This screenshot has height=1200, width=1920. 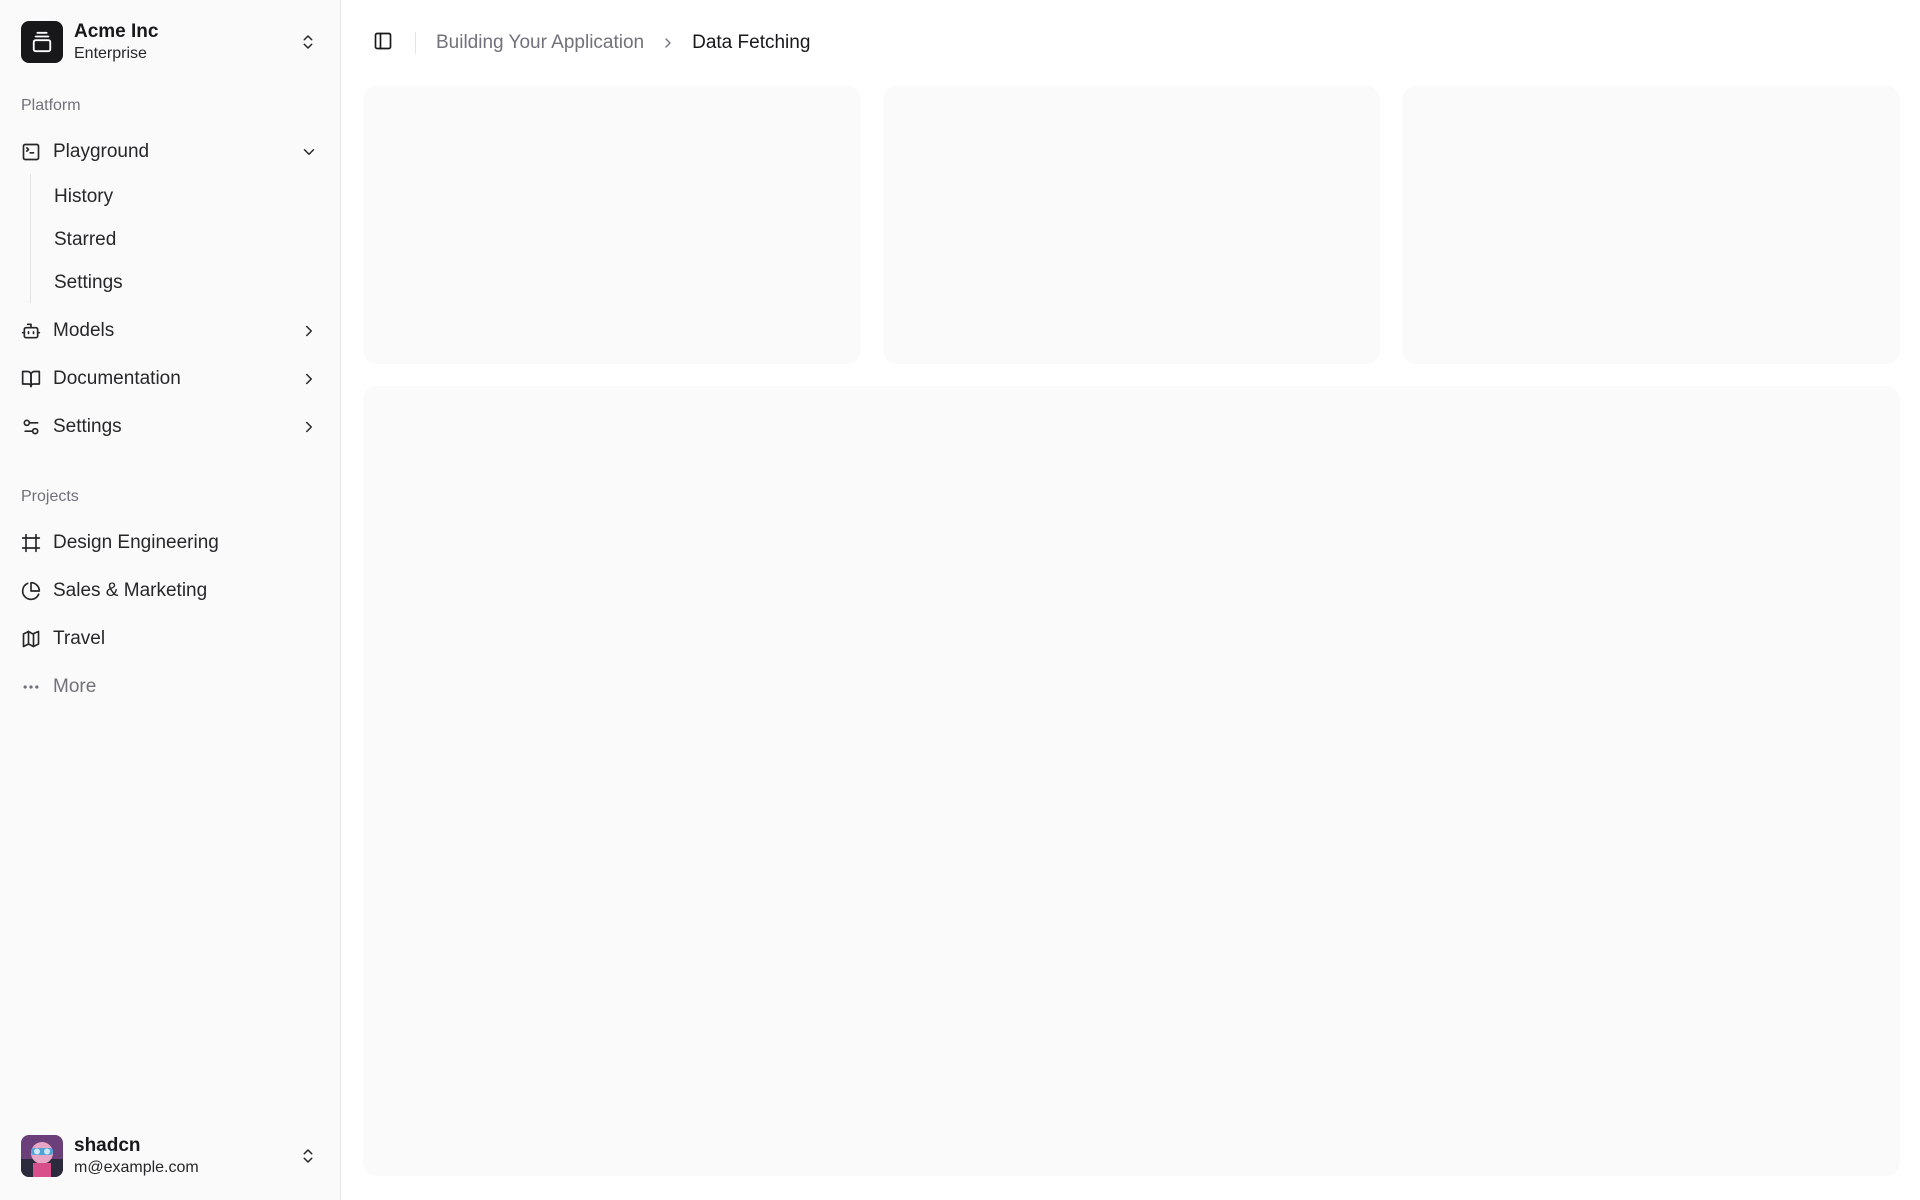 What do you see at coordinates (31, 331) in the screenshot?
I see `bot-icon` at bounding box center [31, 331].